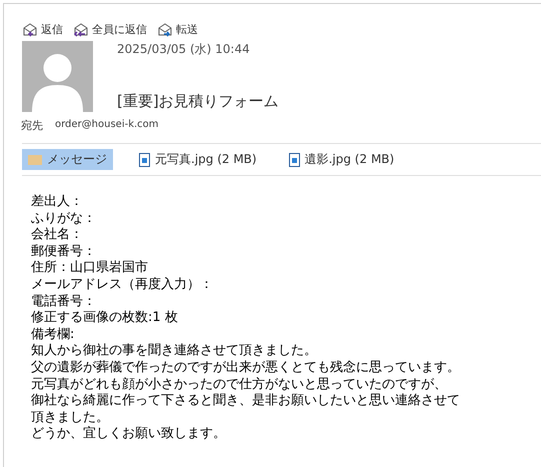 This screenshot has width=541, height=467. Describe the element at coordinates (42, 29) in the screenshot. I see `toolbar-button: 返信` at that location.